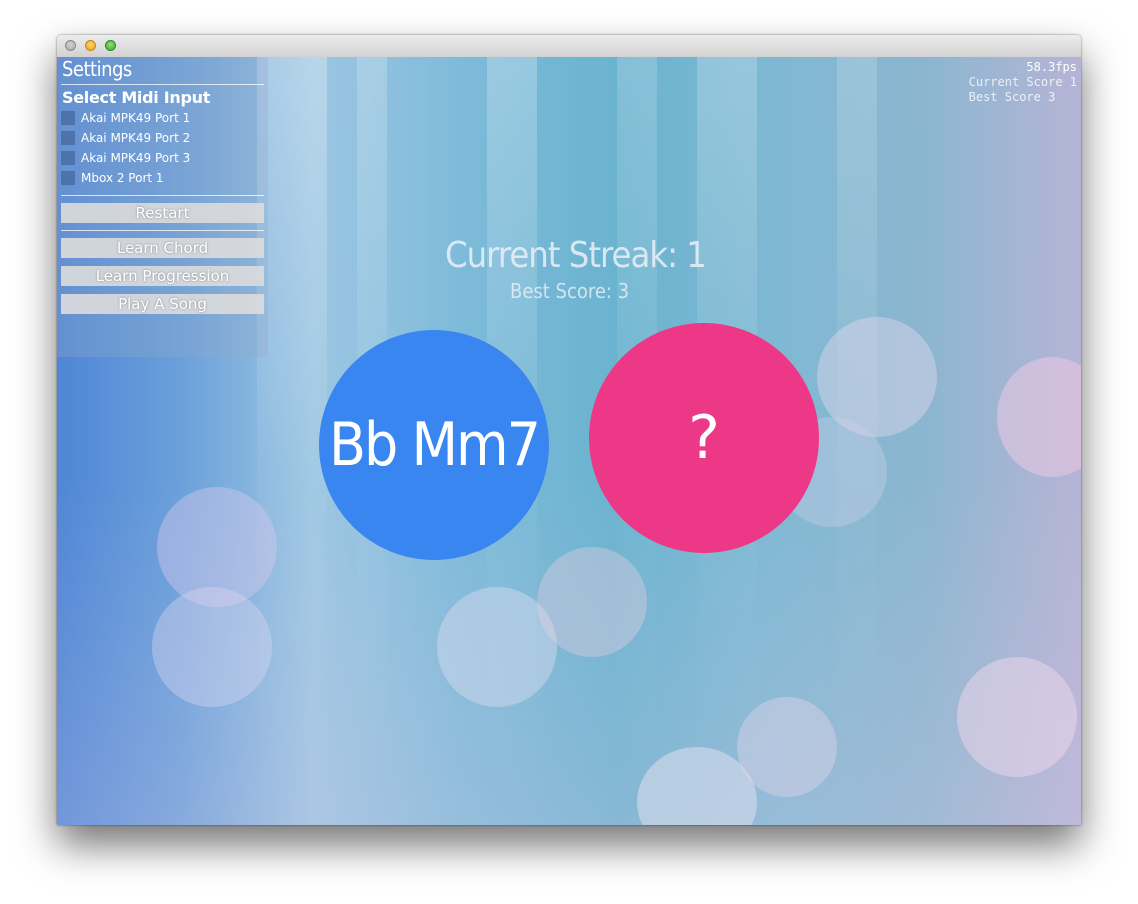  I want to click on answer-circle: ?, so click(704, 438).